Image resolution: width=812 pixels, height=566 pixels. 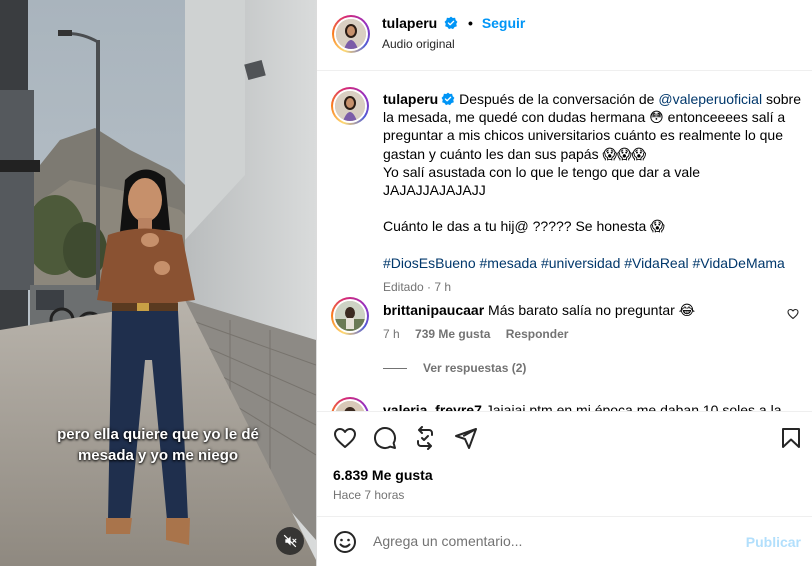 What do you see at coordinates (475, 368) in the screenshot?
I see `view-replies-label: Ver respuestas (2)` at bounding box center [475, 368].